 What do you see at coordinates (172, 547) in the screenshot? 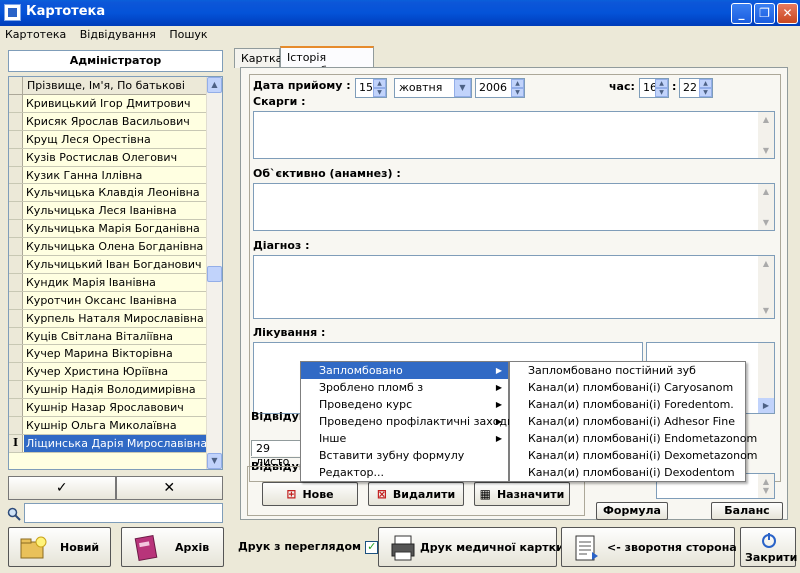
I see `archive-button: Архів` at bounding box center [172, 547].